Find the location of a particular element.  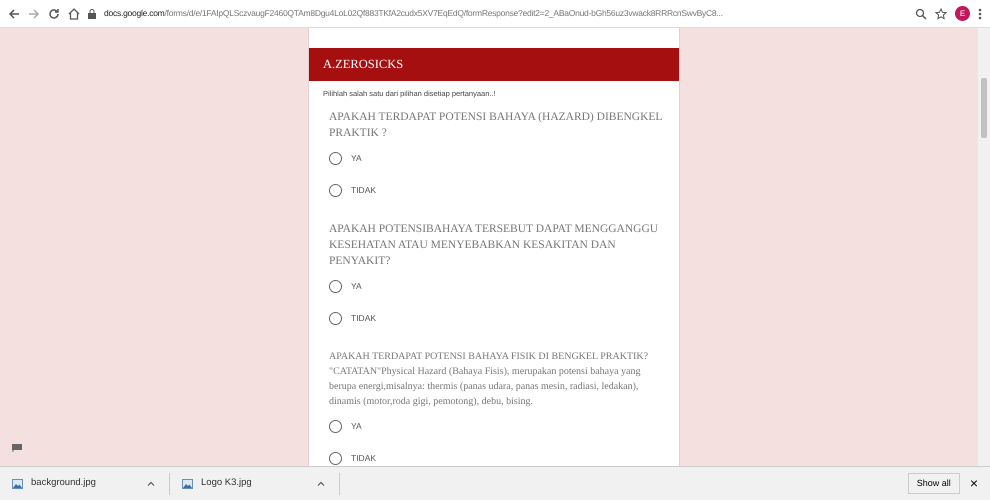

flag-icon is located at coordinates (17, 448).